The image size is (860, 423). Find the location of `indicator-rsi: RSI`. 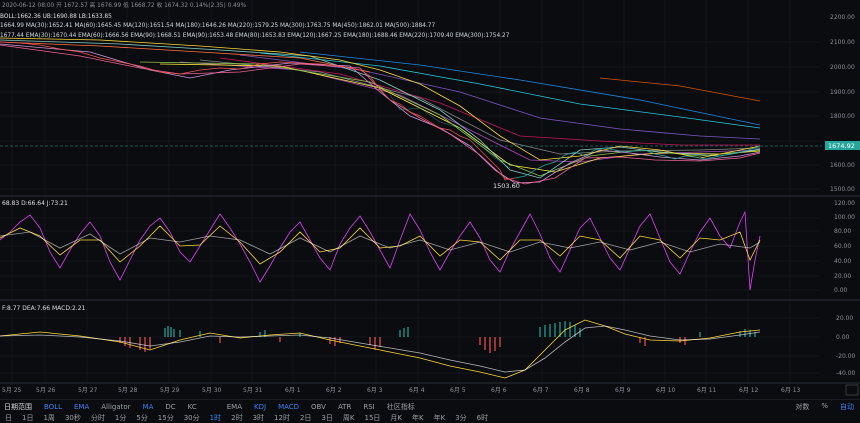

indicator-rsi: RSI is located at coordinates (368, 407).